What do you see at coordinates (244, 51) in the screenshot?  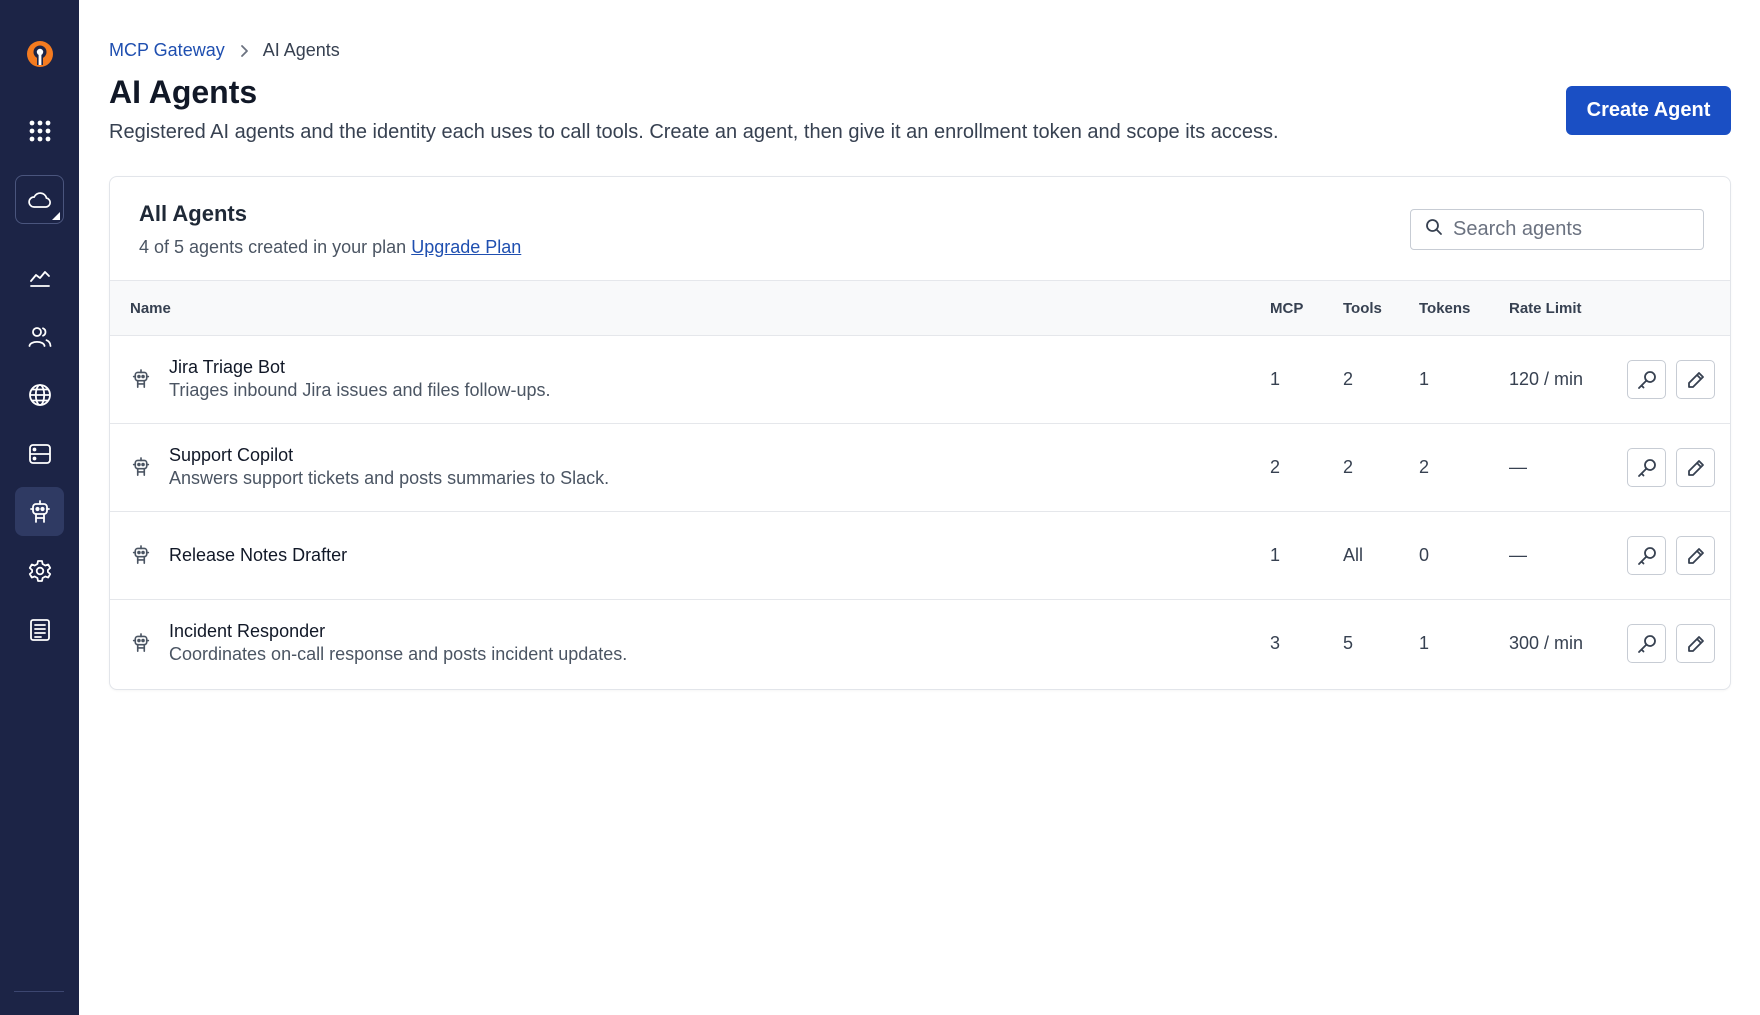 I see `chevron-right-icon` at bounding box center [244, 51].